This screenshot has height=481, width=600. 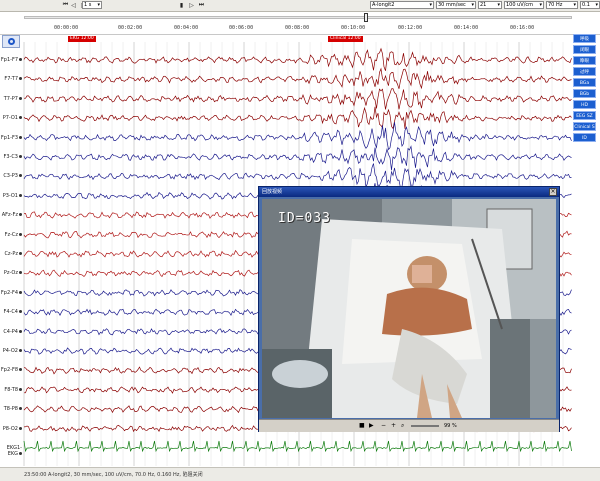 I want to click on channel-label: Fp2-F4, so click(x=11, y=293).